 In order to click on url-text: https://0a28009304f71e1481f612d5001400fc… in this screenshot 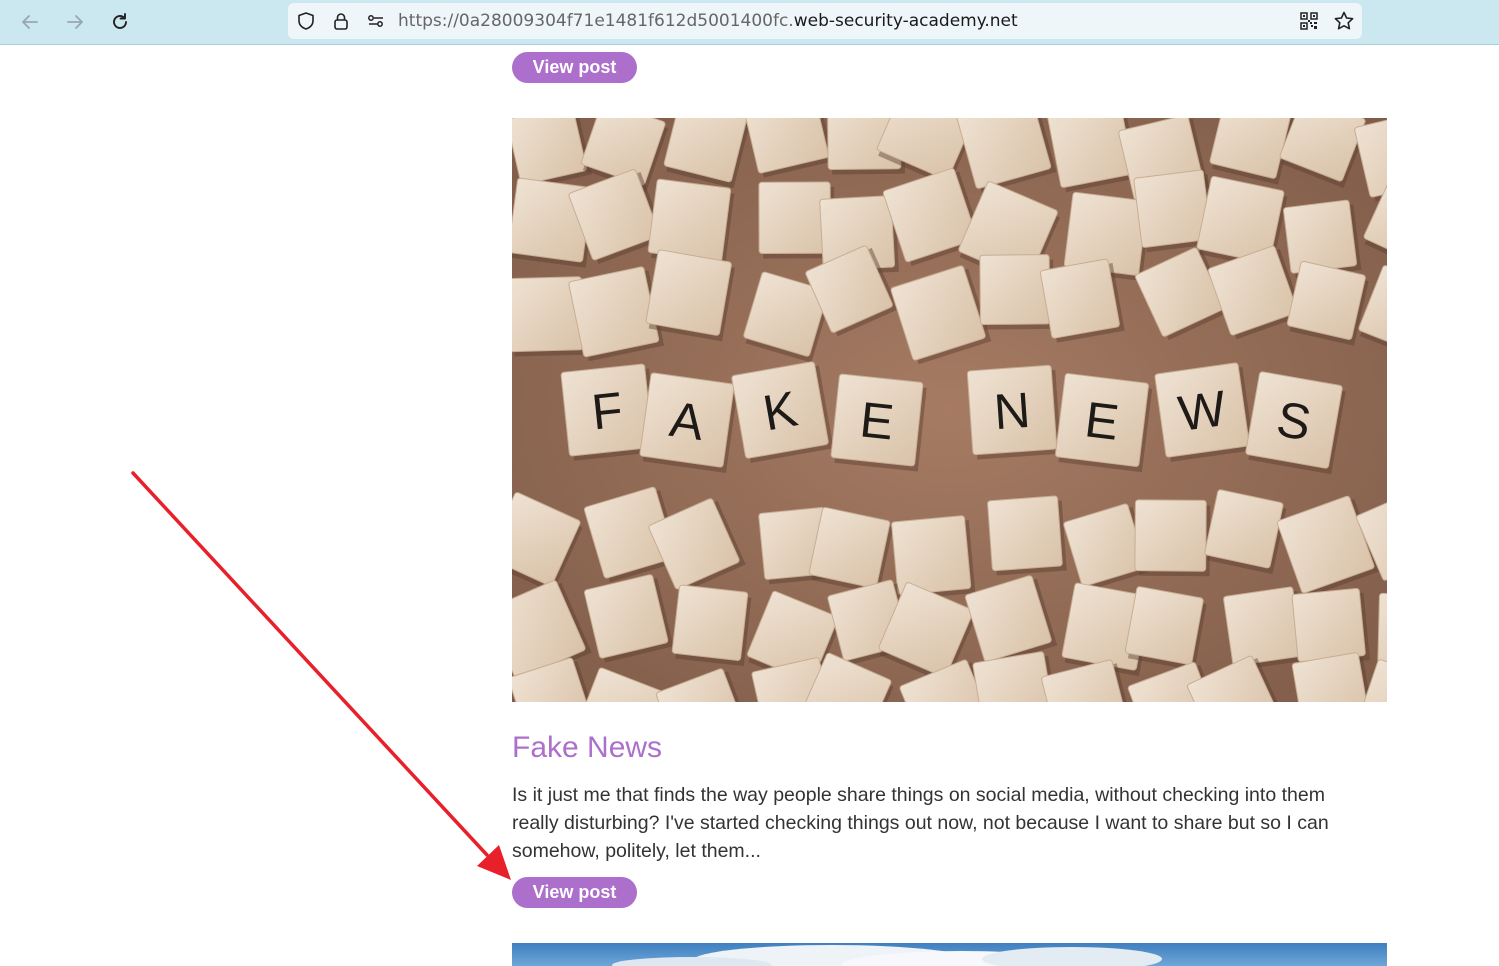, I will do `click(708, 21)`.